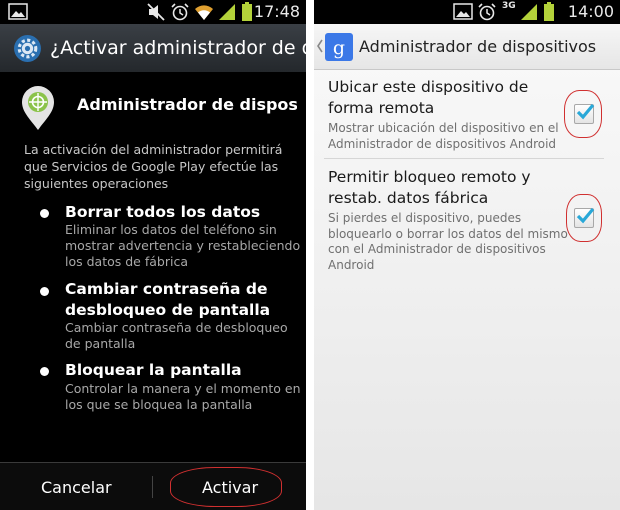 The height and width of the screenshot is (510, 620). Describe the element at coordinates (204, 13) in the screenshot. I see `wifi-icon` at that location.